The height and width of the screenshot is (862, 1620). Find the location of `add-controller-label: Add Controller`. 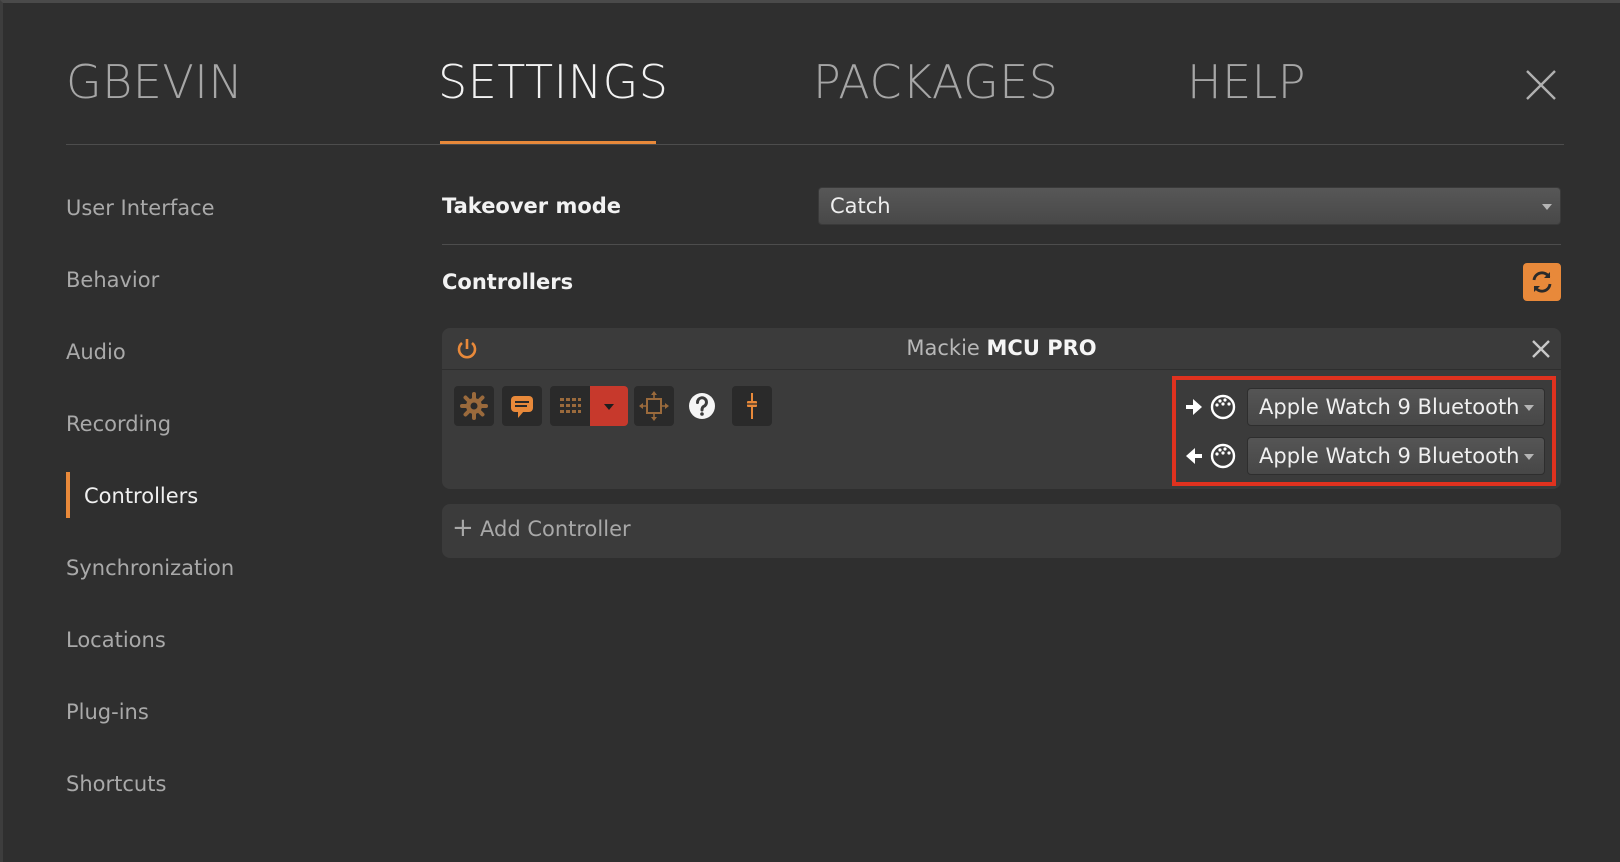

add-controller-label: Add Controller is located at coordinates (555, 529).